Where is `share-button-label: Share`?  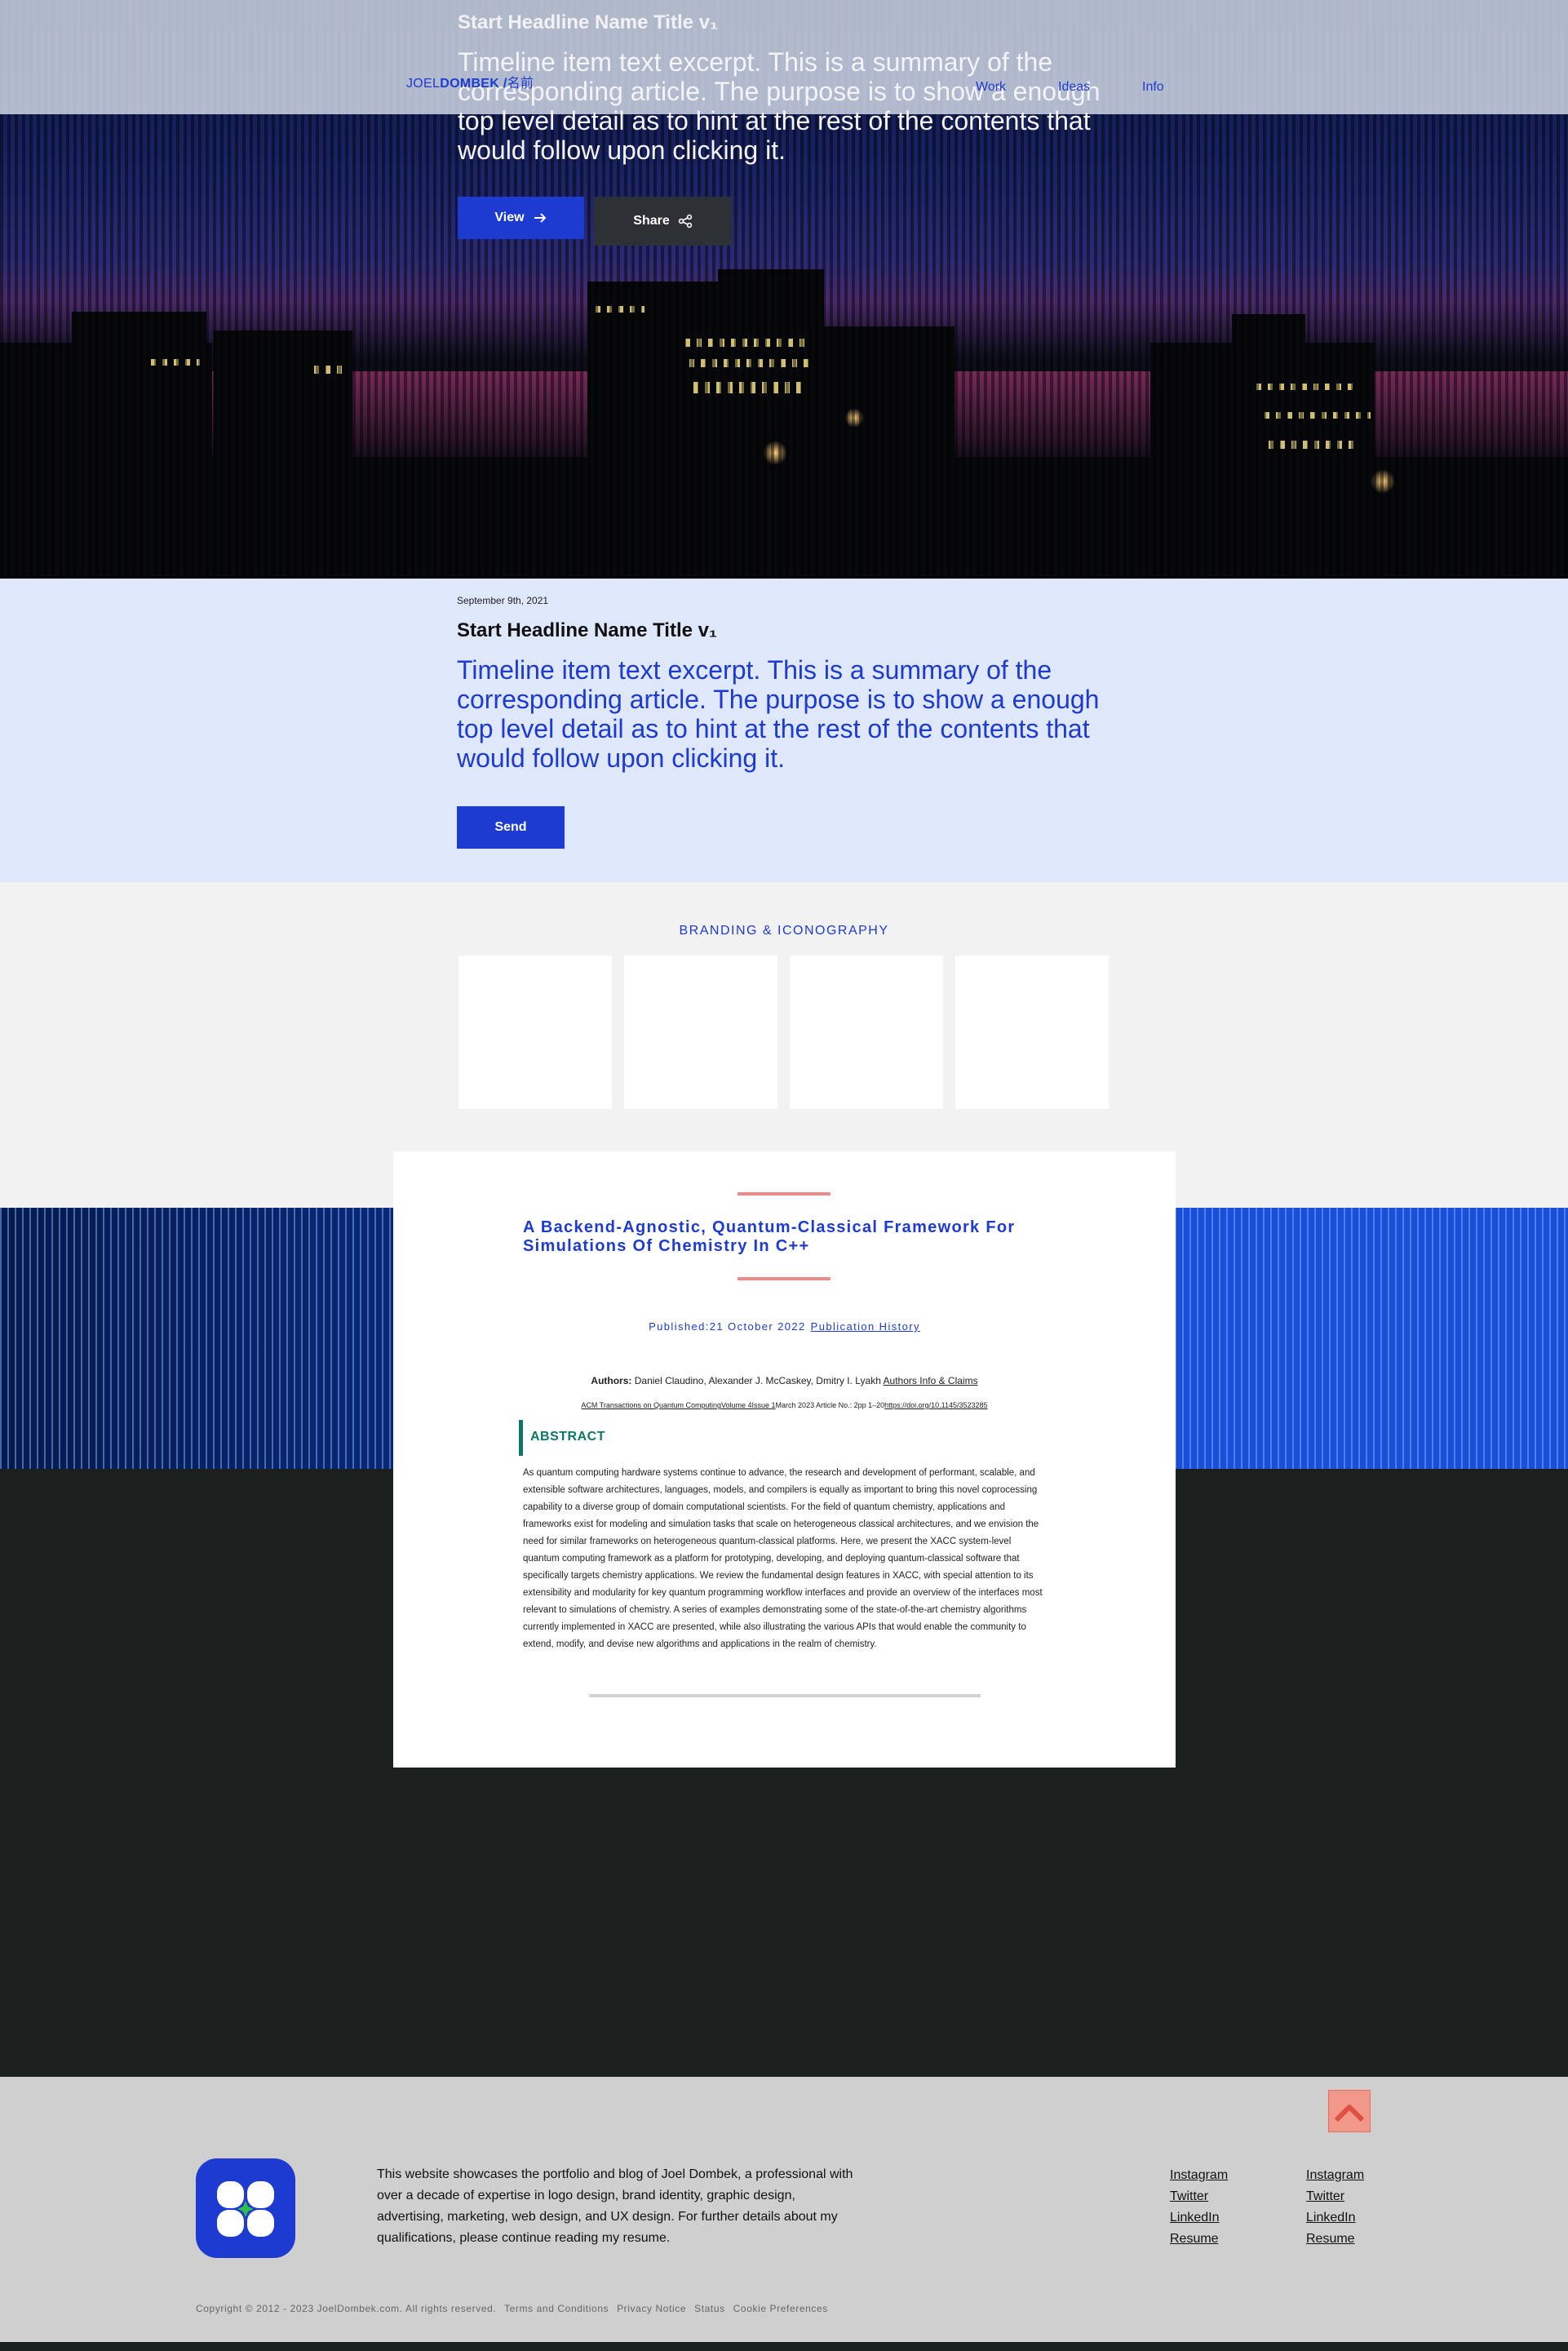
share-button-label: Share is located at coordinates (651, 221).